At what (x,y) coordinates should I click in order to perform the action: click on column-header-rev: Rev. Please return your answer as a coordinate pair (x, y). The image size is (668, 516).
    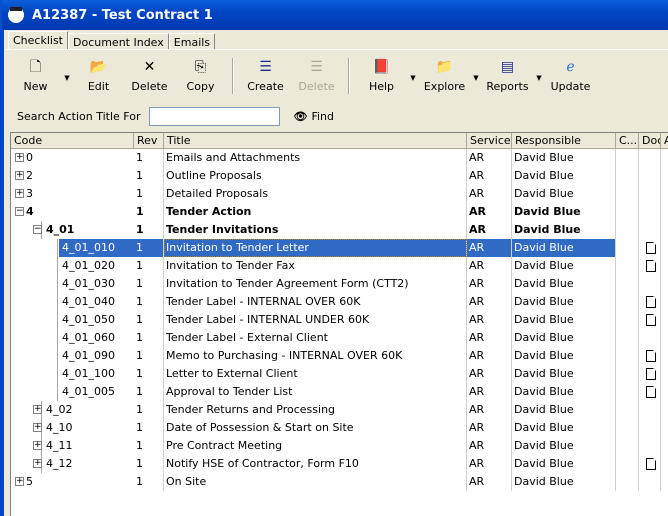
    Looking at the image, I should click on (149, 141).